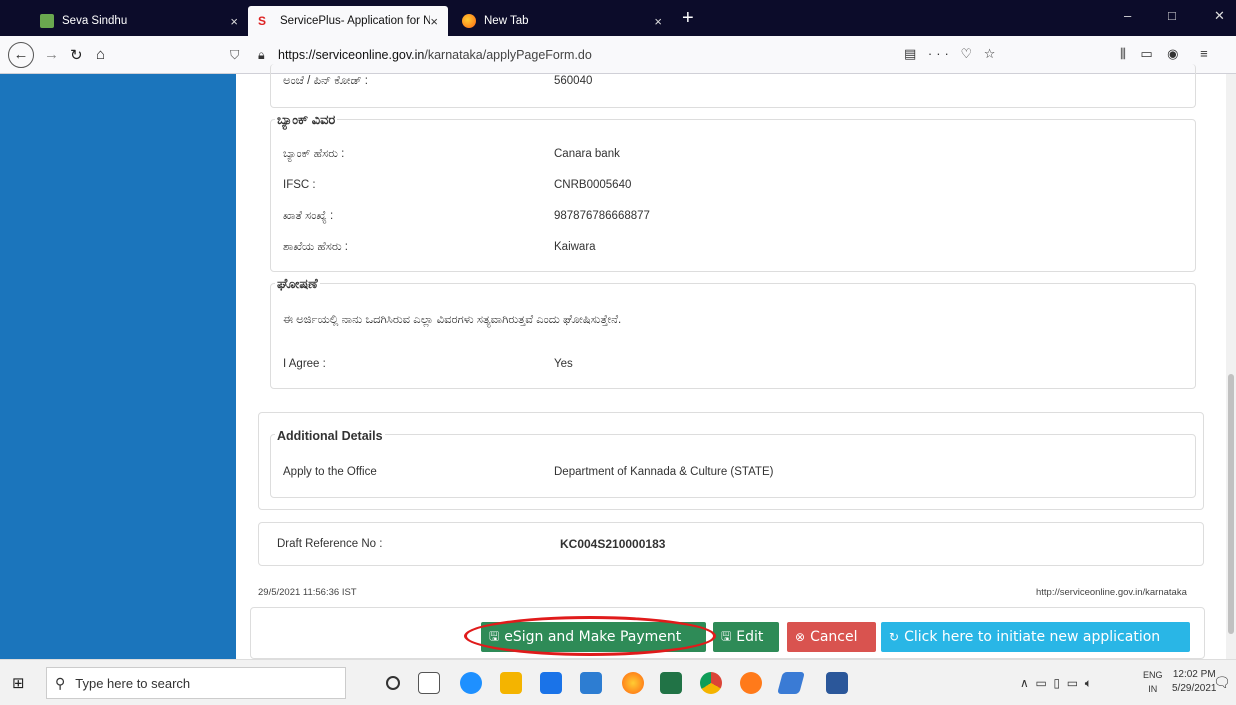 This screenshot has width=1236, height=705. What do you see at coordinates (1127, 15) in the screenshot?
I see `minimize-button: –` at bounding box center [1127, 15].